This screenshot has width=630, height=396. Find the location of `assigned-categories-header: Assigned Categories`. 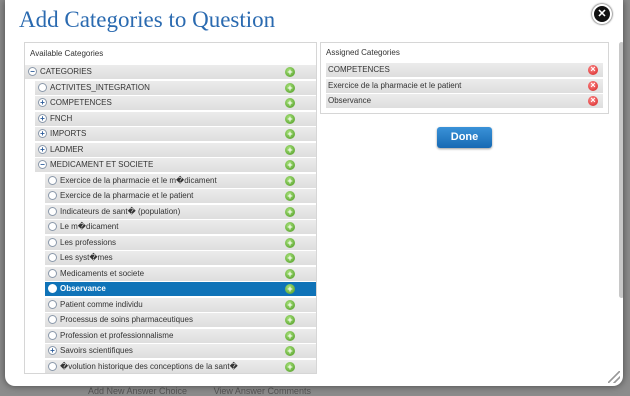

assigned-categories-header: Assigned Categories is located at coordinates (363, 52).